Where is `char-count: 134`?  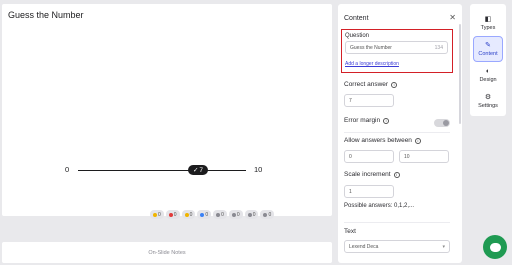 char-count: 134 is located at coordinates (438, 47).